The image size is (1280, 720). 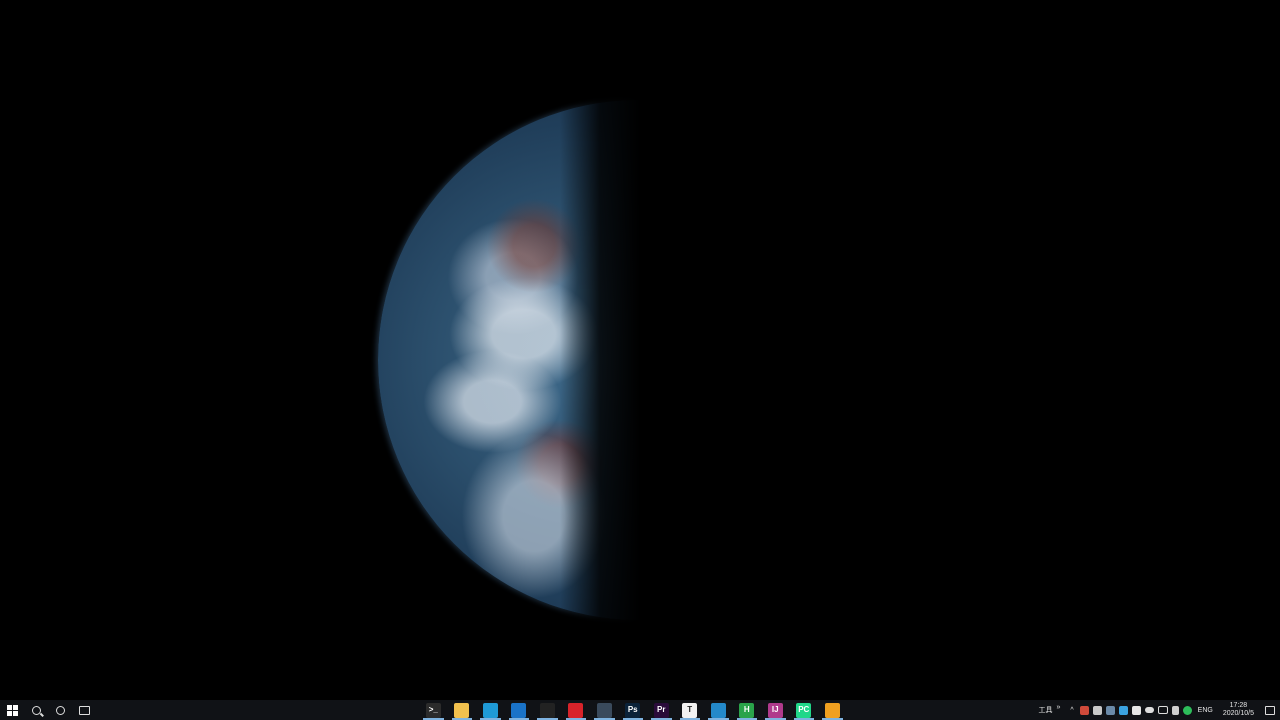 I want to click on penguin-icon, so click(x=547, y=710).